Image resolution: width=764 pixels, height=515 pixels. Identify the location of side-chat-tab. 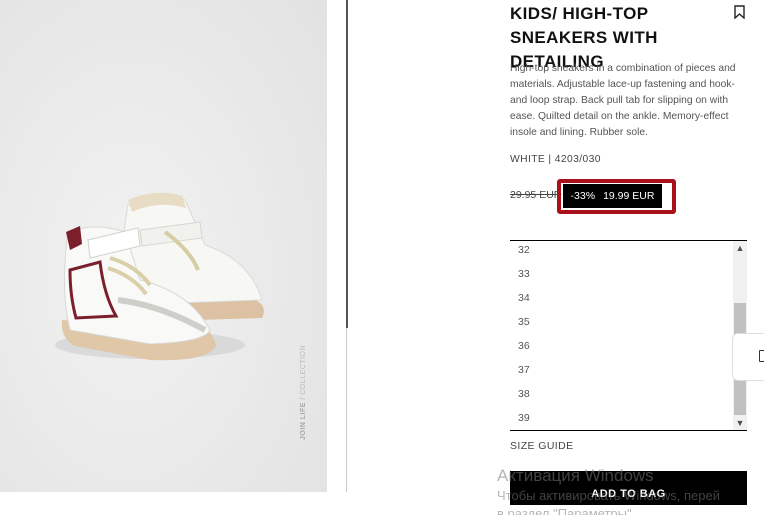
(748, 357).